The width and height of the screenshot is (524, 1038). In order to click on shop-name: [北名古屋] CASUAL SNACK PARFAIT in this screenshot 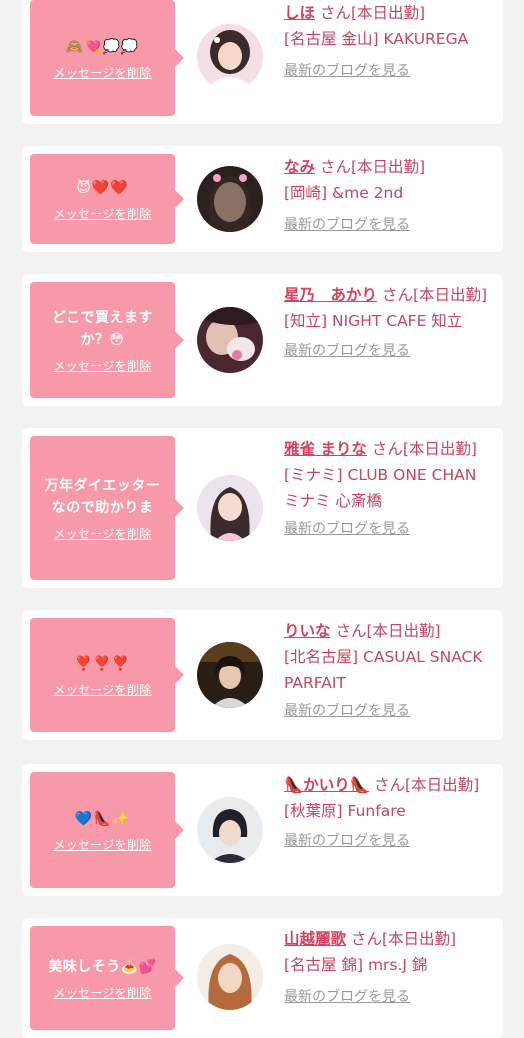, I will do `click(383, 670)`.